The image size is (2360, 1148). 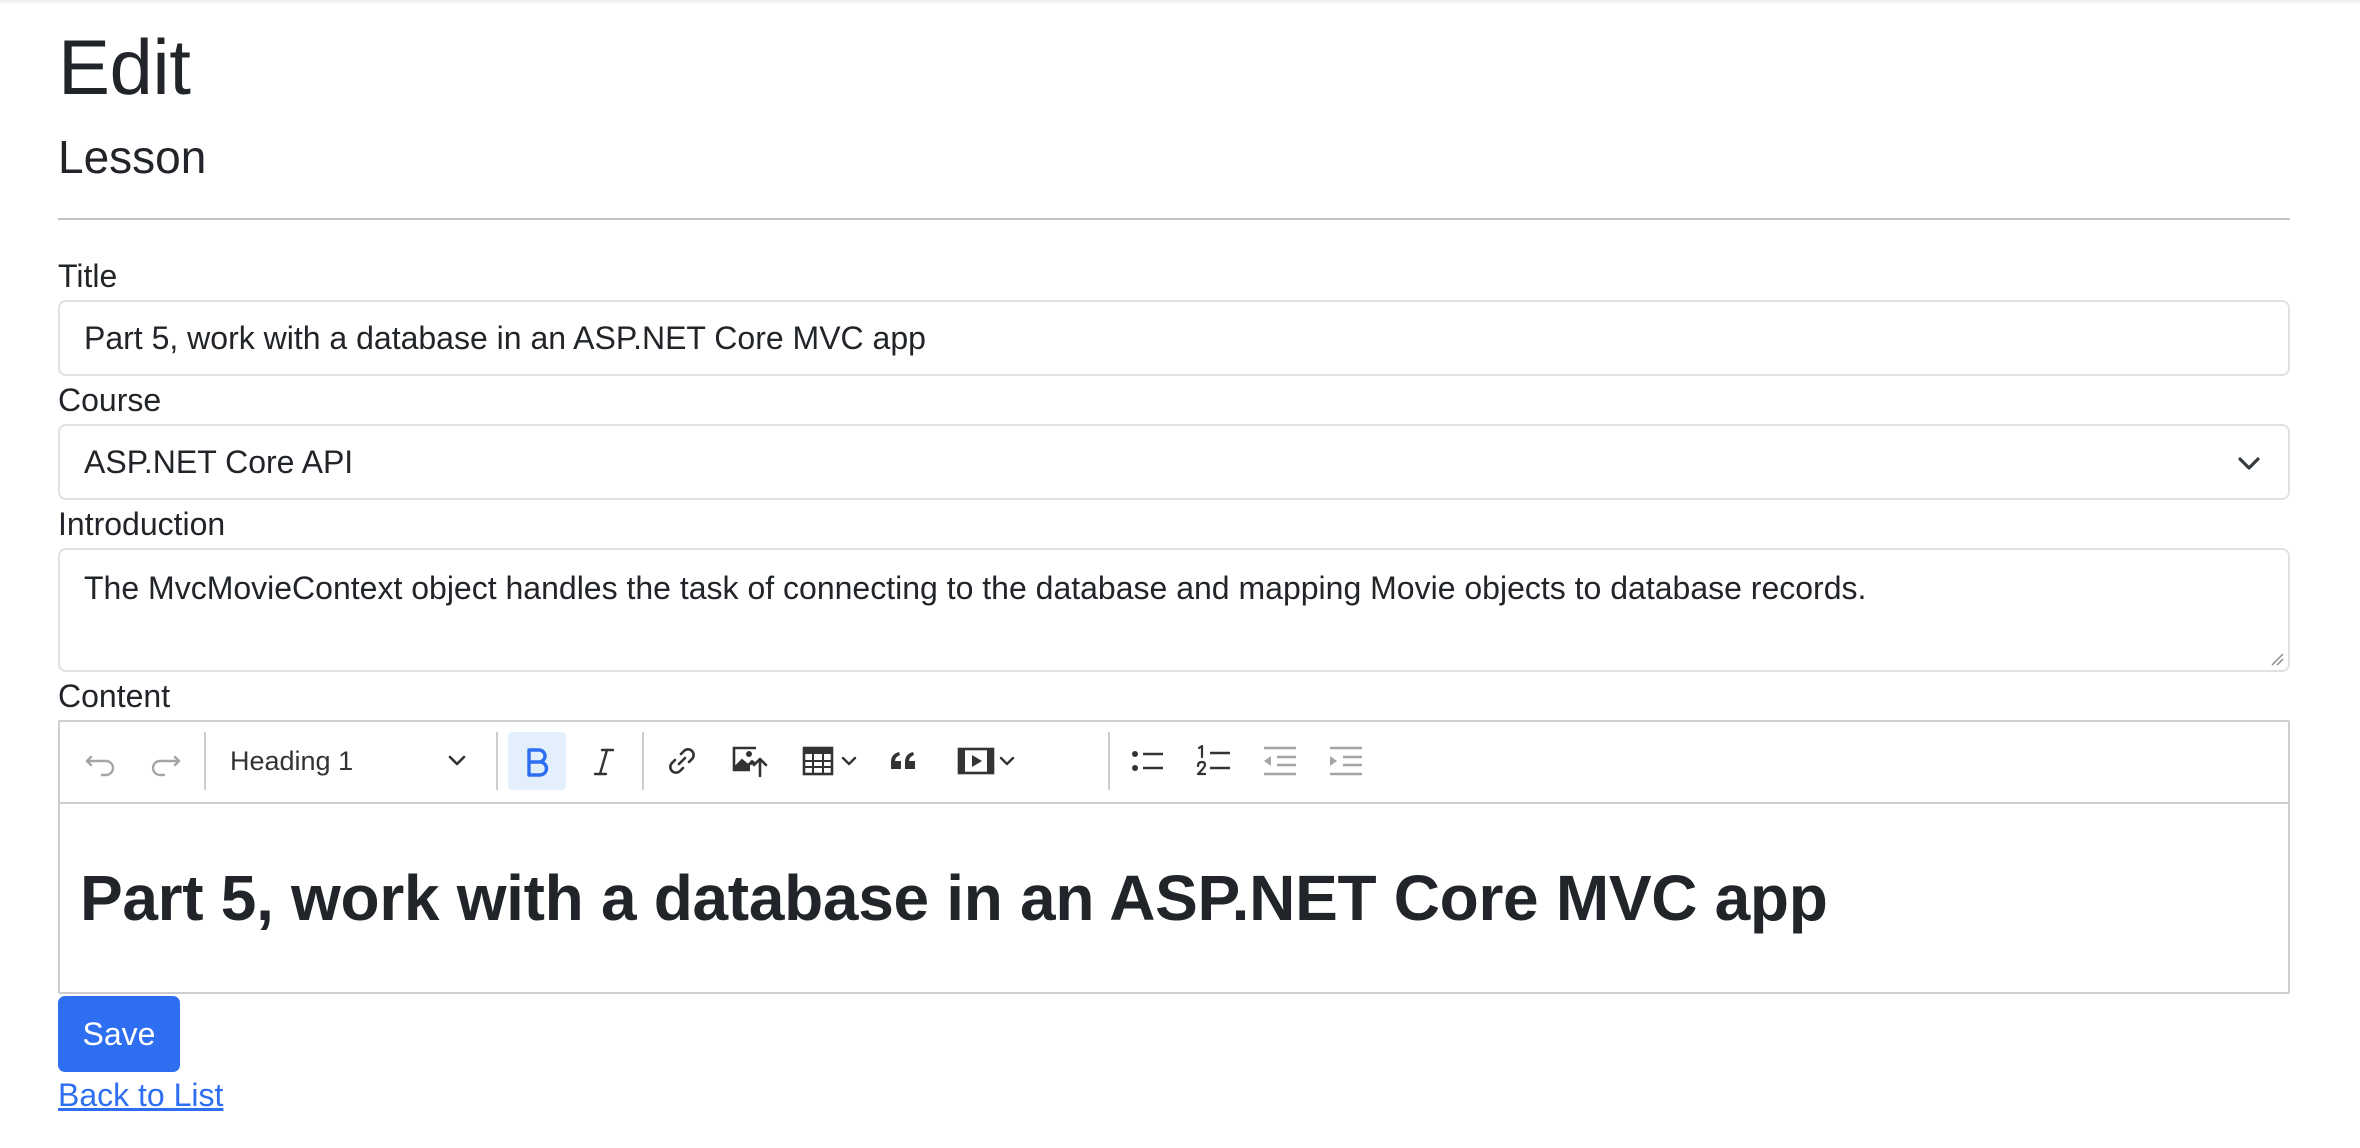 I want to click on numbered-list-icon, so click(x=1213, y=760).